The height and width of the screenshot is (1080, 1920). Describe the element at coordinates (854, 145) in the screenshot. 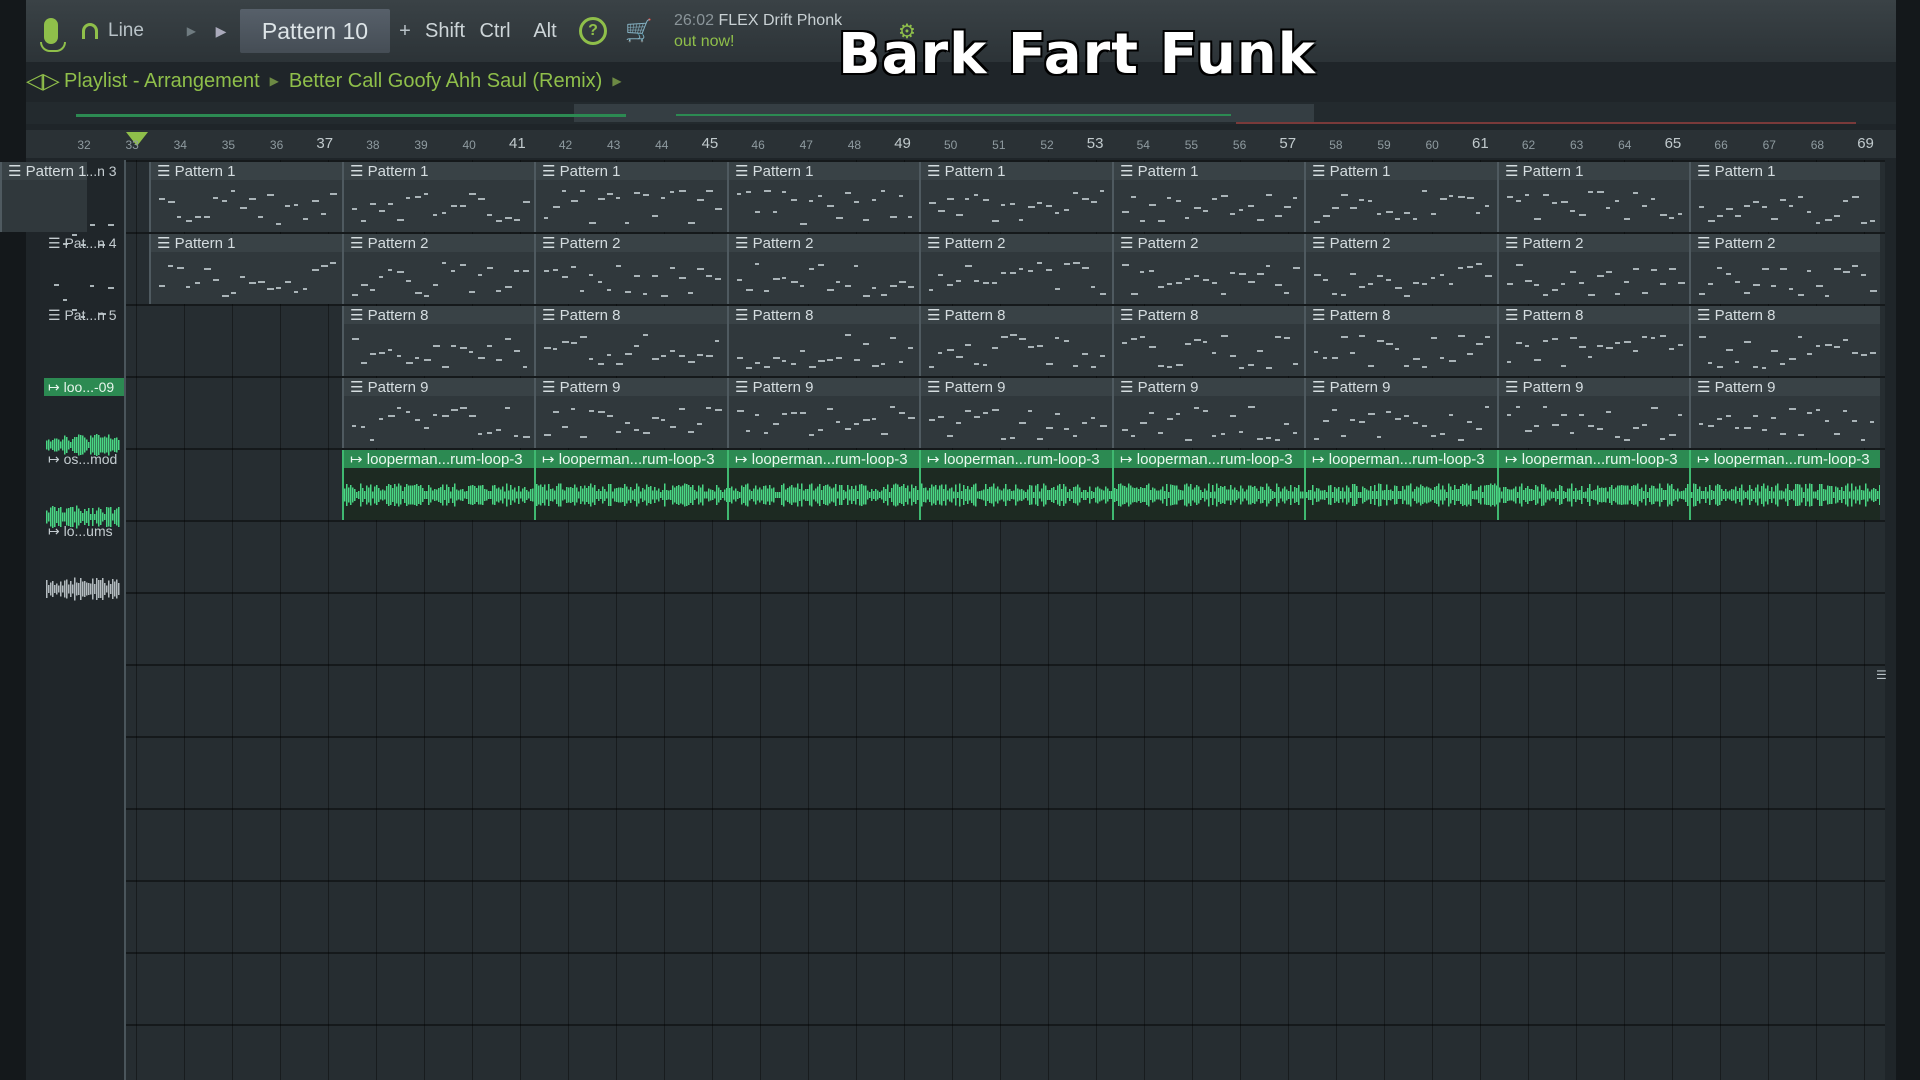

I see `ruler-bar-label: 48` at that location.